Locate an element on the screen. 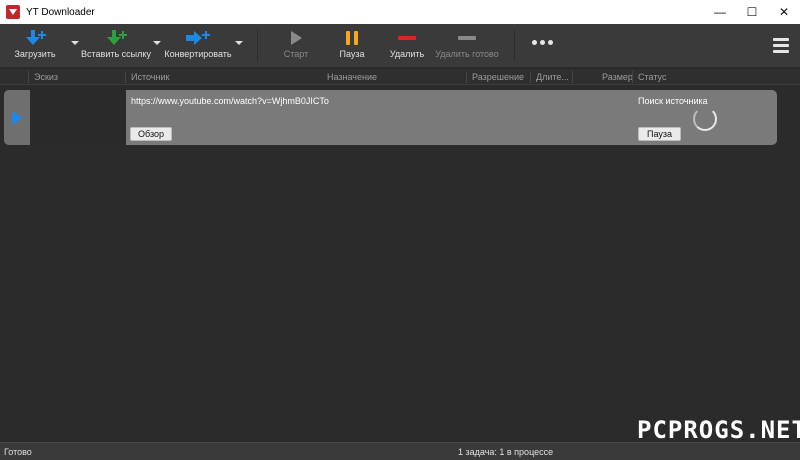 The width and height of the screenshot is (800, 460). convert-button: Конвертировать is located at coordinates (198, 46).